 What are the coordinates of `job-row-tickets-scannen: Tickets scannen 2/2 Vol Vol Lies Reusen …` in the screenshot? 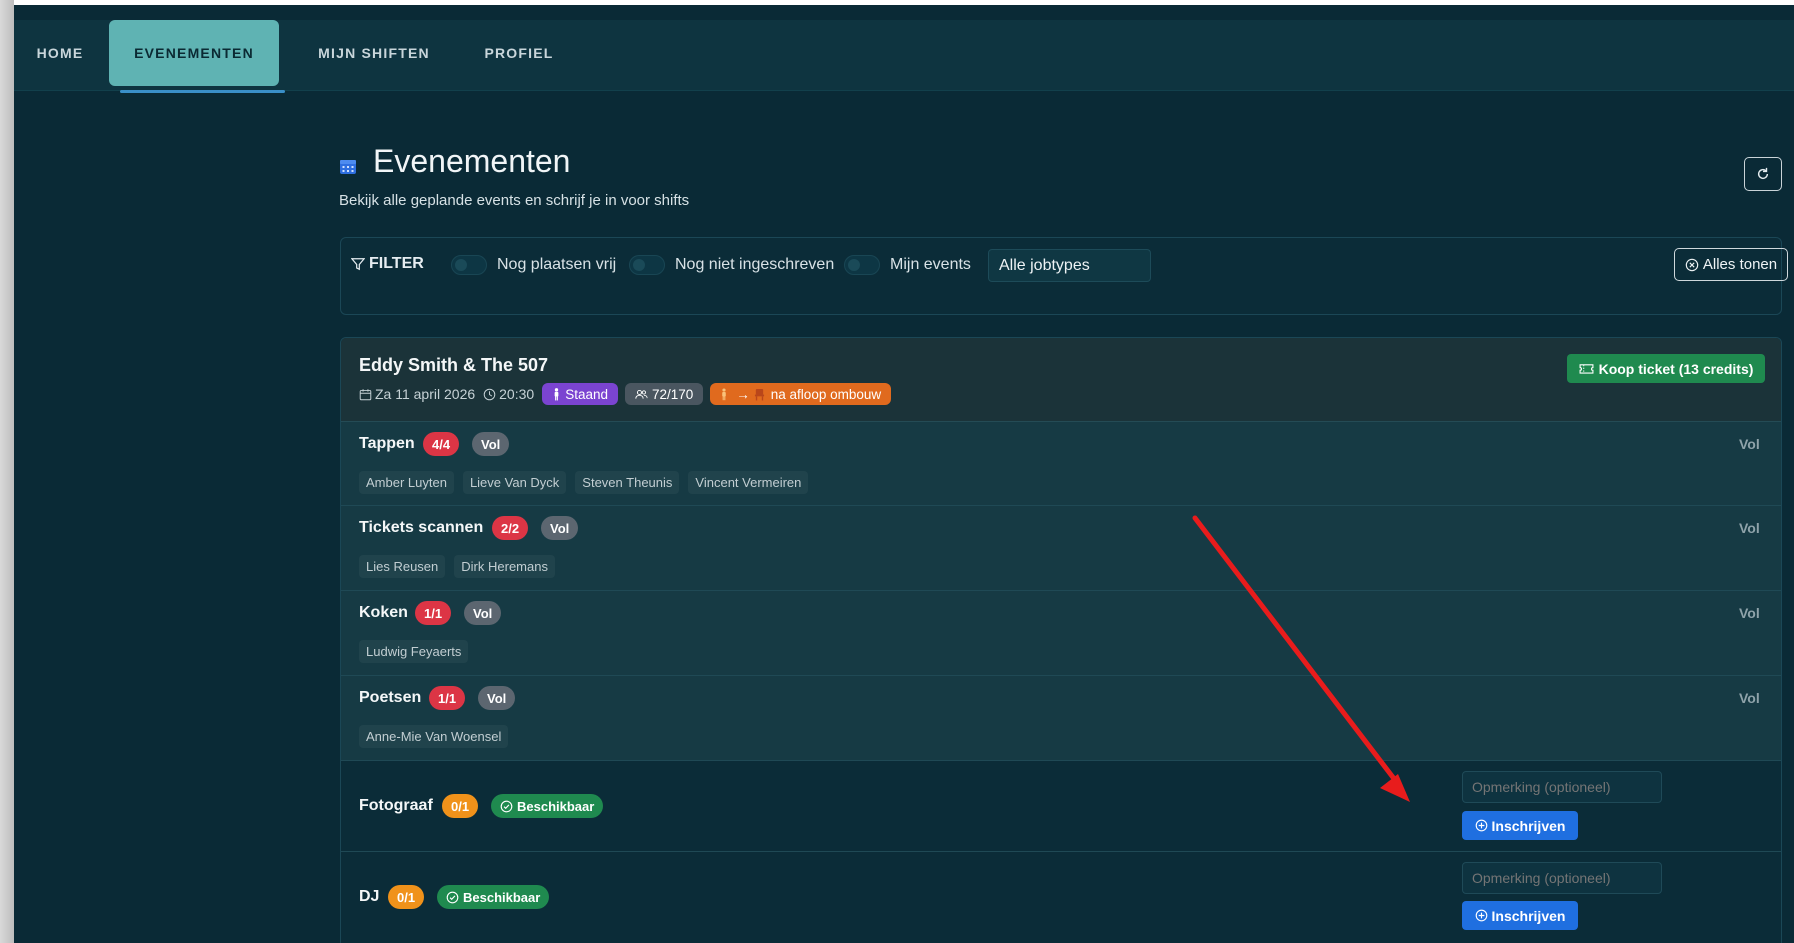 It's located at (1061, 548).